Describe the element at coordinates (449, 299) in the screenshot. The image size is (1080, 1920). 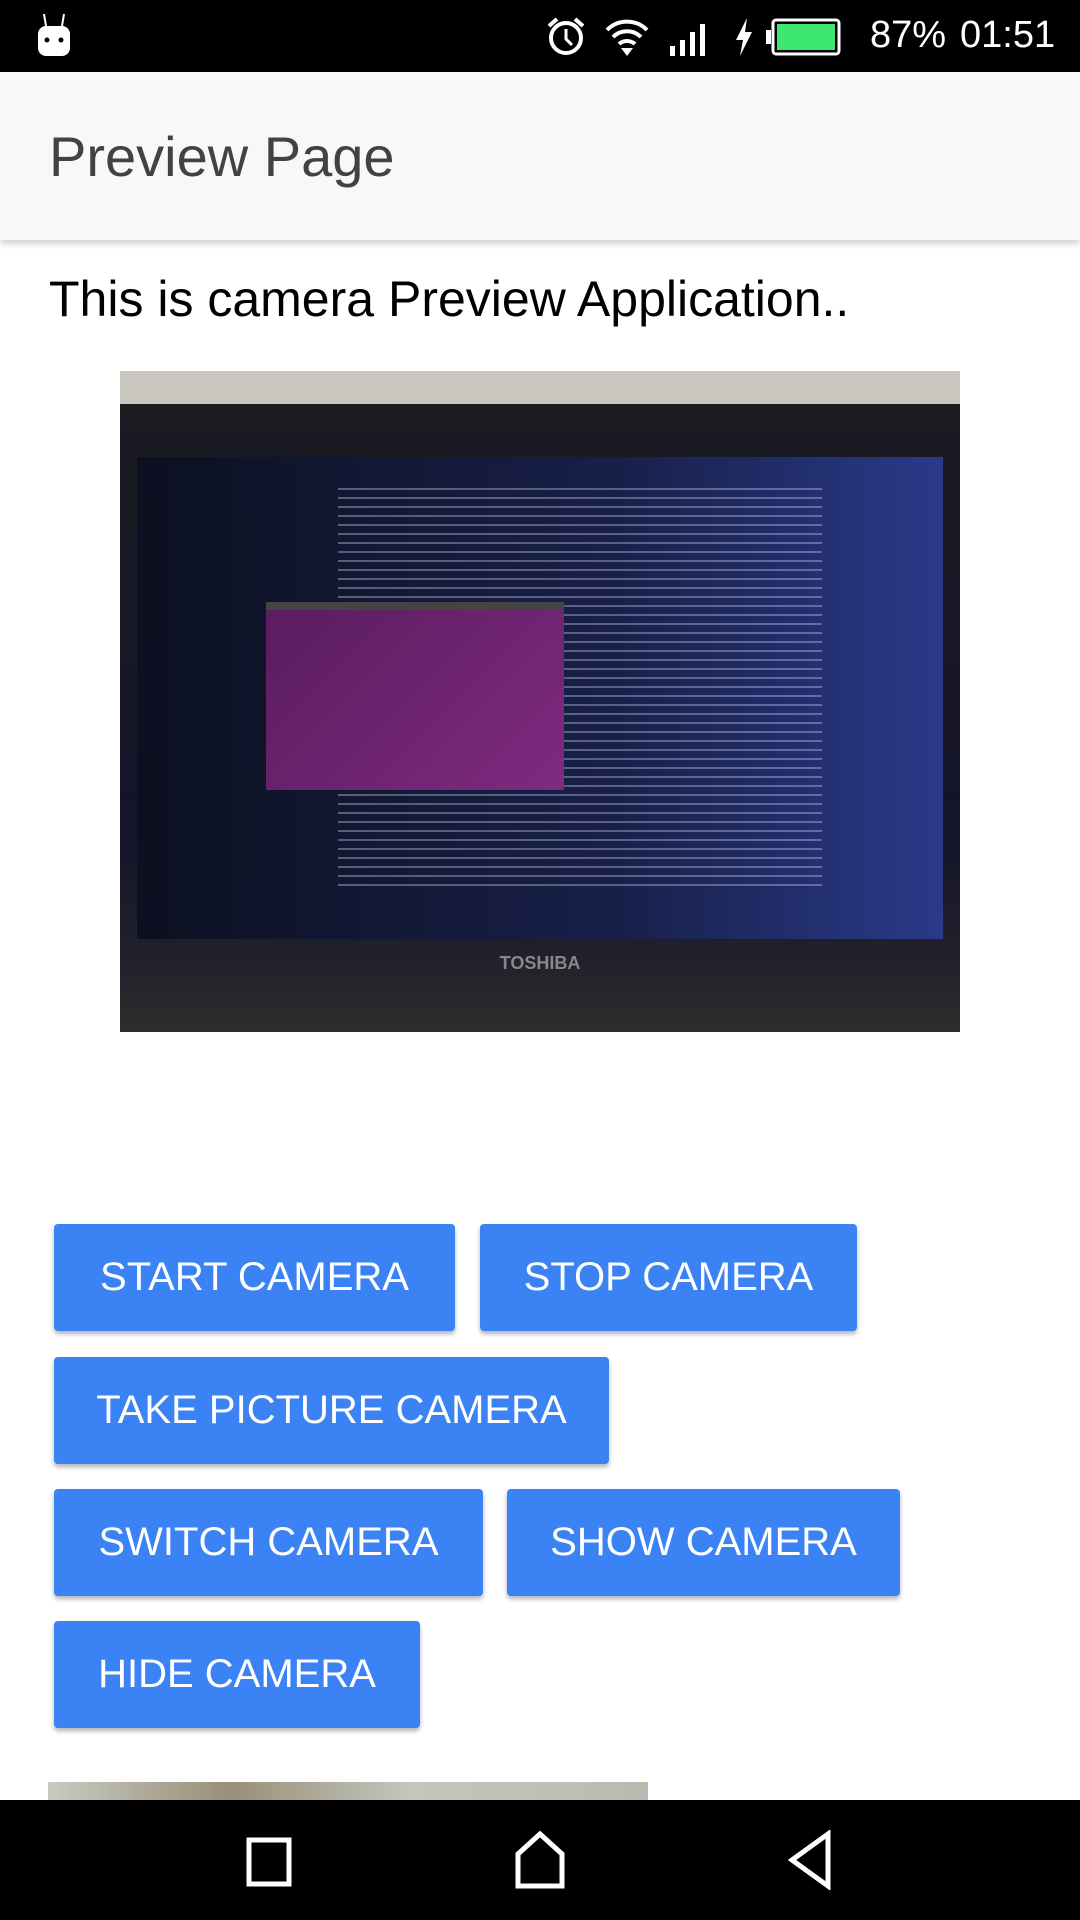
I see `content-heading: This is camera Preview Application..` at that location.